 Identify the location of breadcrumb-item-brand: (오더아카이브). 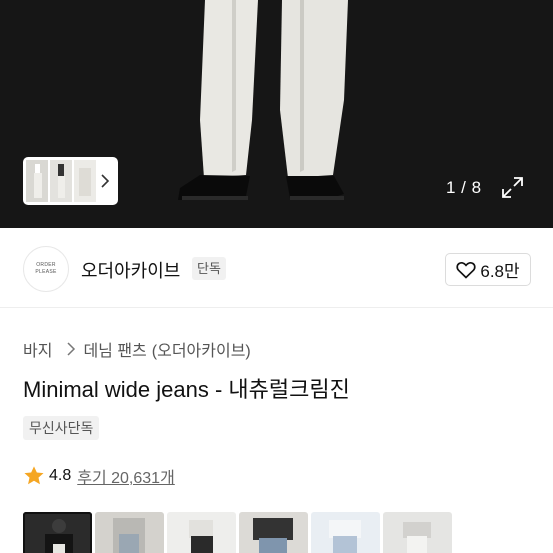
(201, 349).